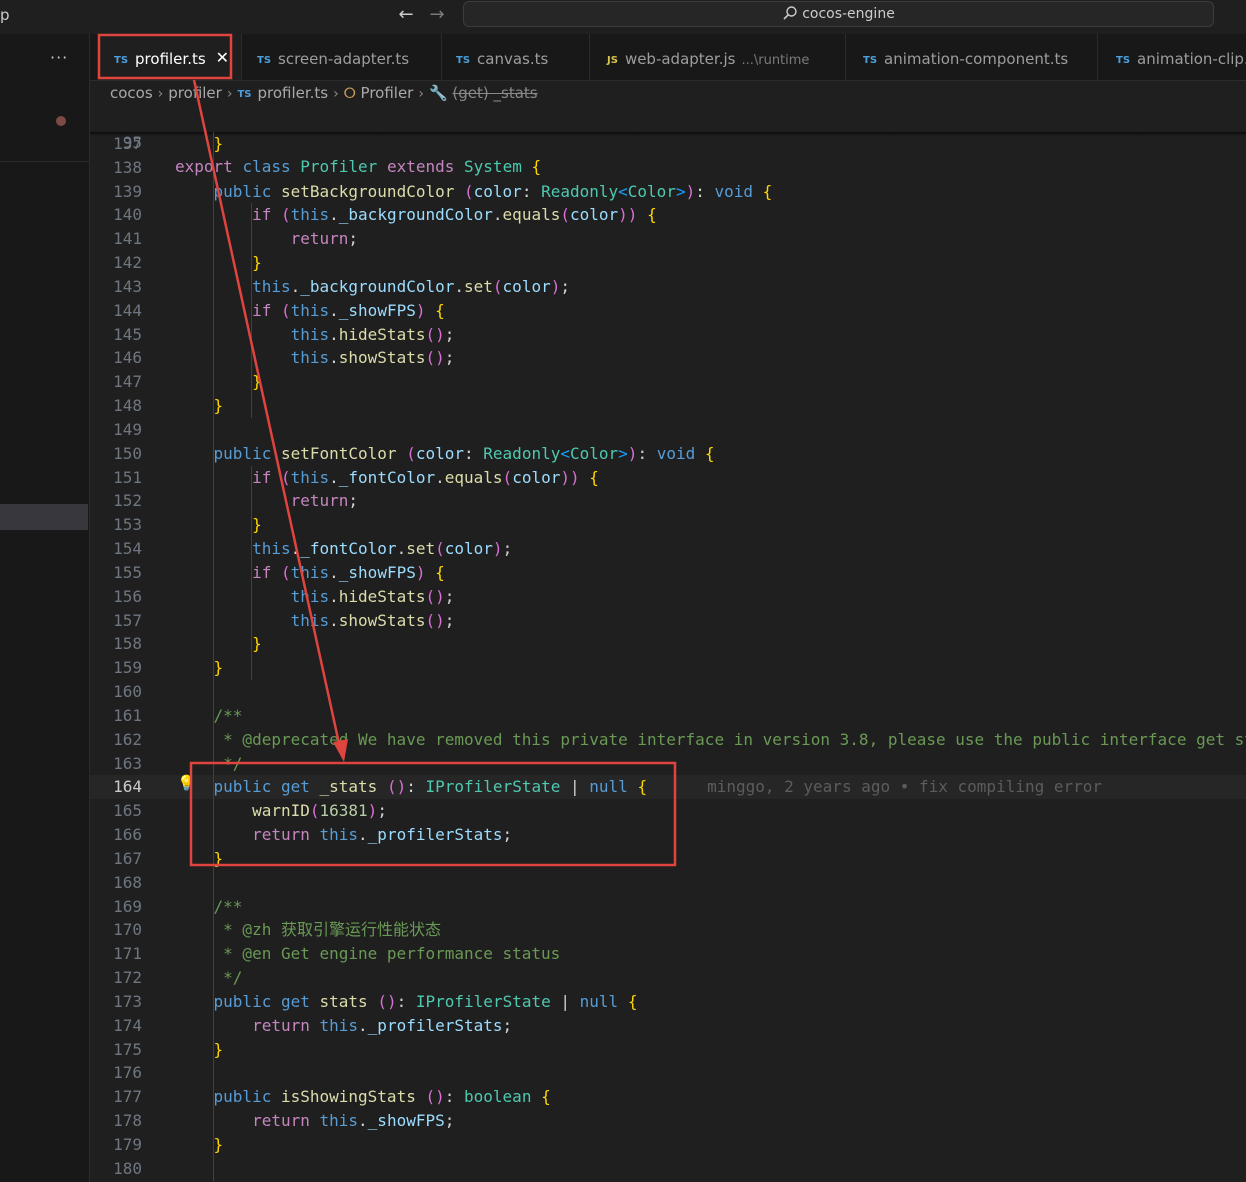  I want to click on code-line: 177 public isShowingStats (): boolean {, so click(668, 1097).